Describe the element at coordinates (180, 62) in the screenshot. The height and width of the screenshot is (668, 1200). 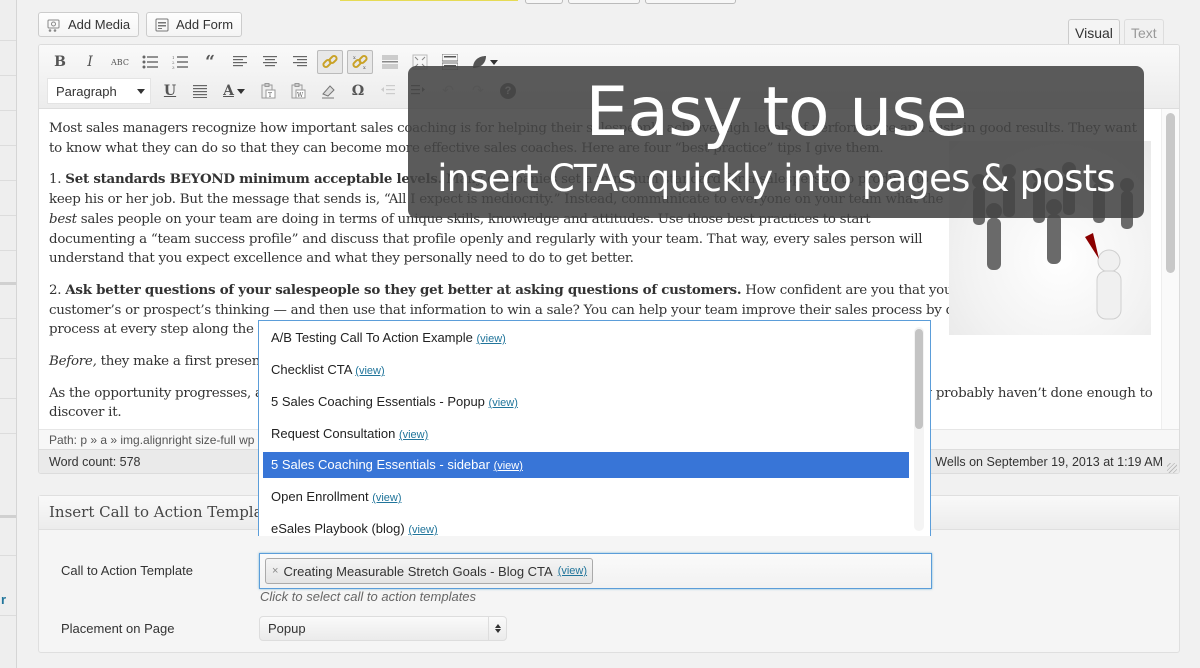
I see `numbered-list-button: 123` at that location.